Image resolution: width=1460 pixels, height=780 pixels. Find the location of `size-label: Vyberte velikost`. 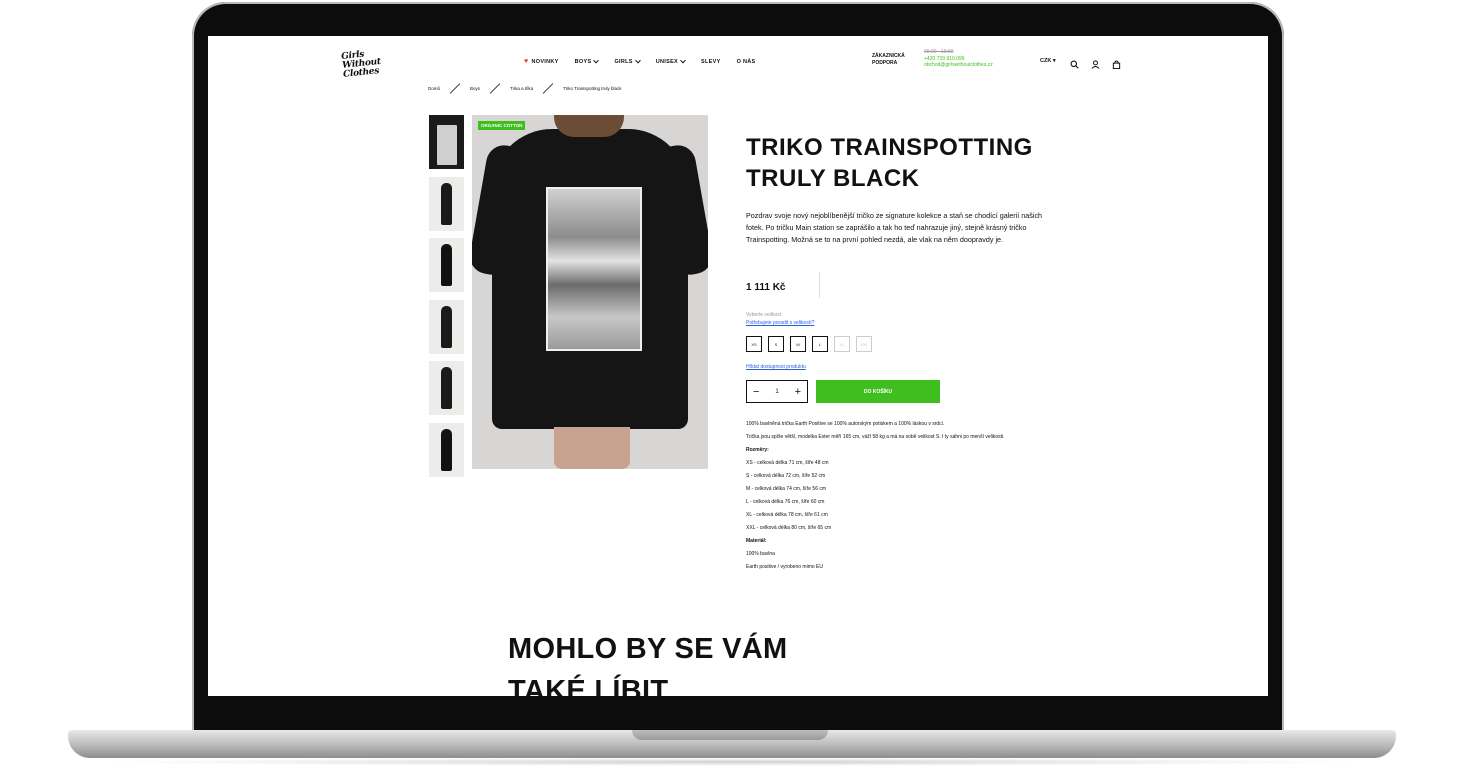

size-label: Vyberte velikost is located at coordinates (764, 315).